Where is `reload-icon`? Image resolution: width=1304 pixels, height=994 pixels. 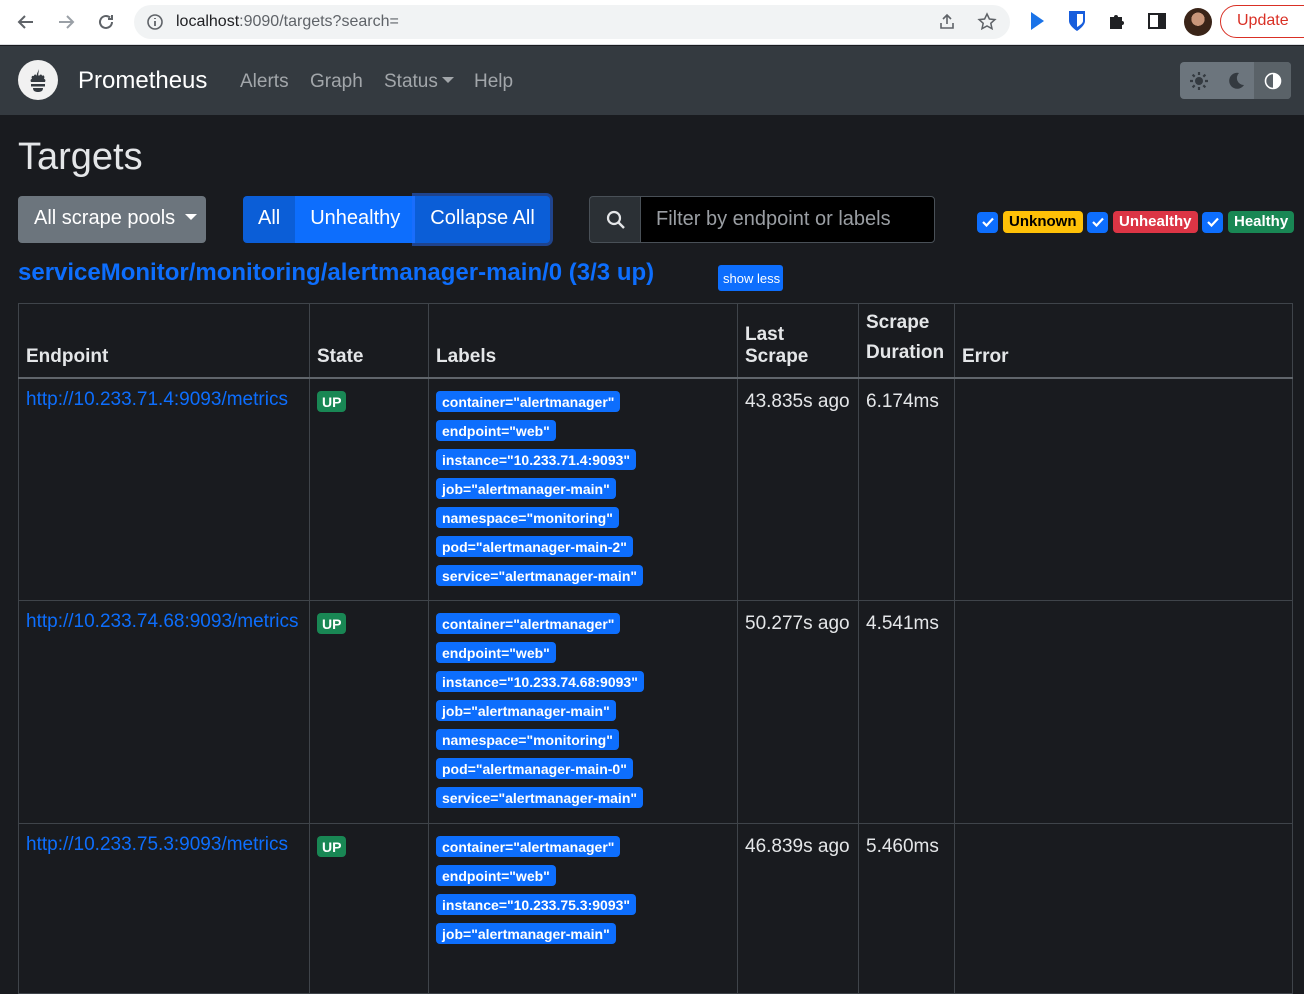
reload-icon is located at coordinates (106, 22).